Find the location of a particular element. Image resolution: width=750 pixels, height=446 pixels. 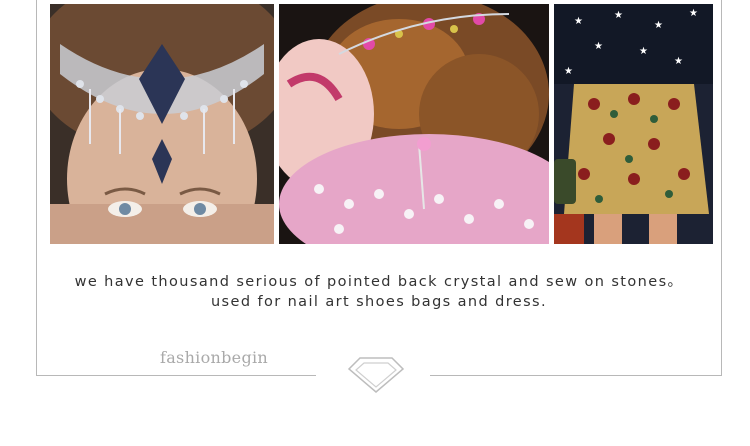

brand-watermark: fashionbegin is located at coordinates (214, 357).